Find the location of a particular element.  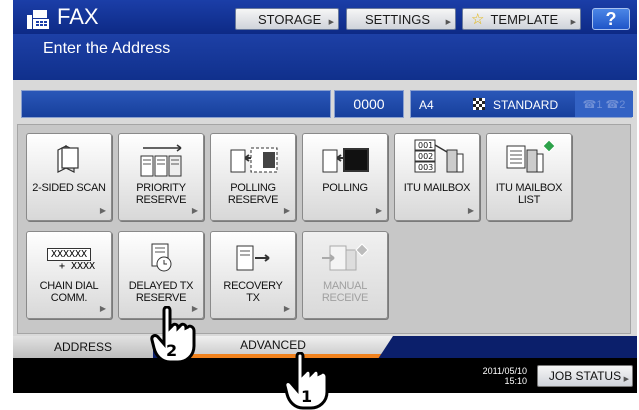

itu-mailbox-label: ITU MAILBOX is located at coordinates (437, 188).